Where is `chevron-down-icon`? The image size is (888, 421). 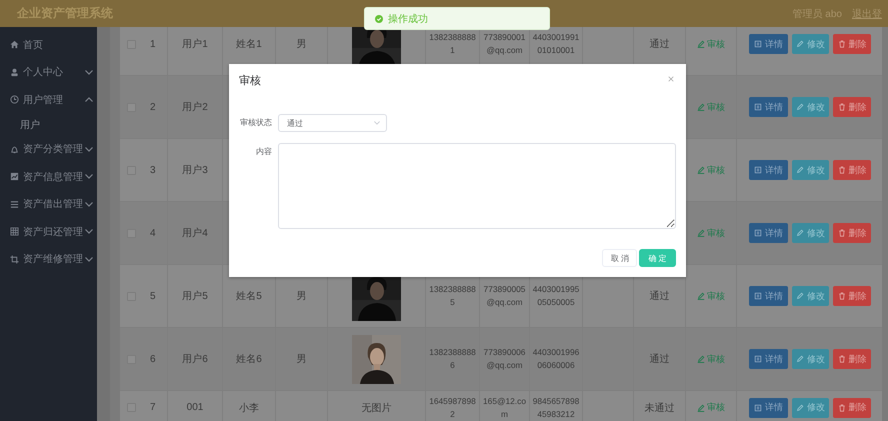
chevron-down-icon is located at coordinates (377, 123).